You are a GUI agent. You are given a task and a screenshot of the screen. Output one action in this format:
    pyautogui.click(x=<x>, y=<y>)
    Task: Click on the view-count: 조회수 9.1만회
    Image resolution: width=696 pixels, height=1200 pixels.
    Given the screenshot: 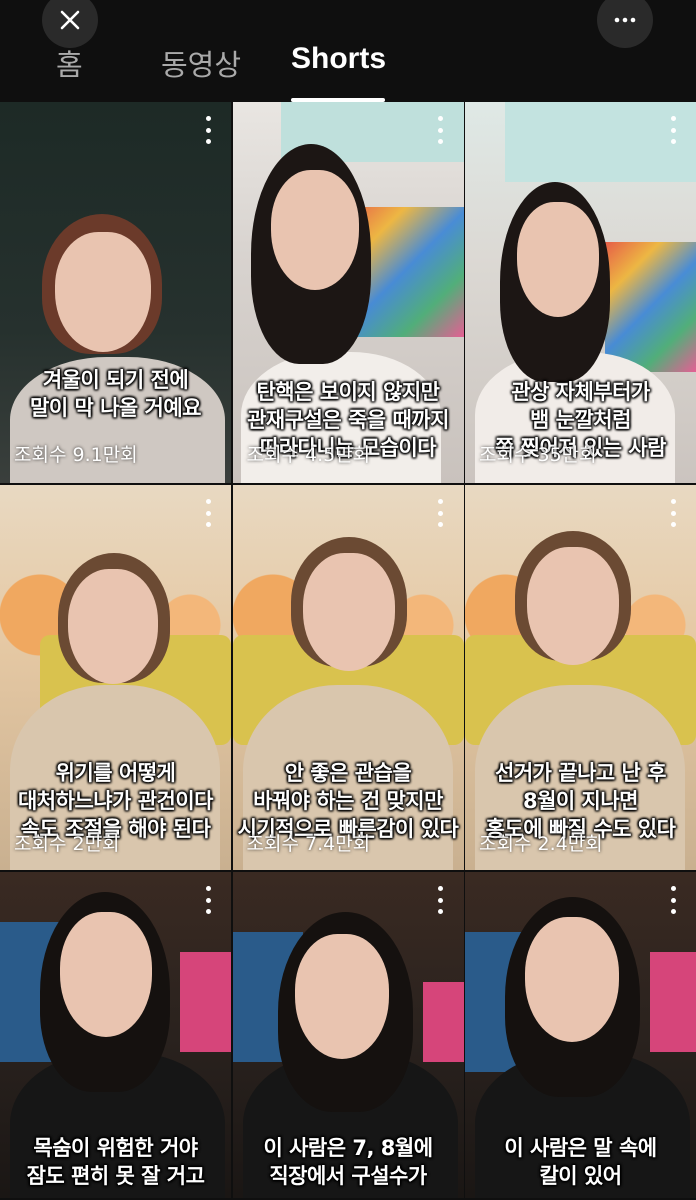 What is the action you would take?
    pyautogui.click(x=76, y=455)
    